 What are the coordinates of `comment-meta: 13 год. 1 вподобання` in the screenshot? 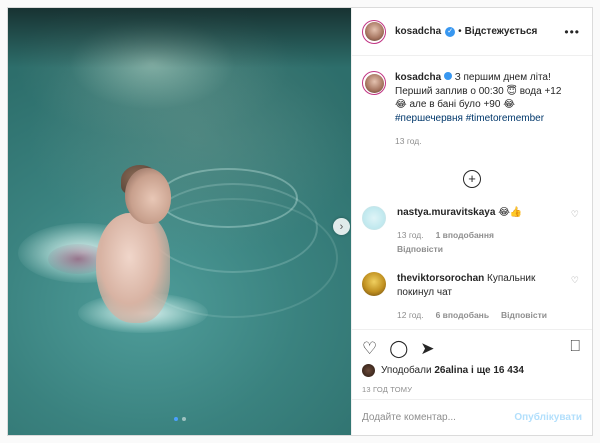 It's located at (477, 236).